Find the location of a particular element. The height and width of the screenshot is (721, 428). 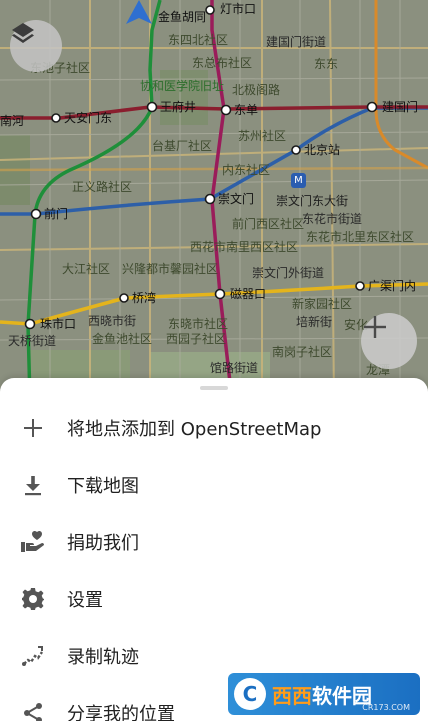

street-label: 崇文门东大街 is located at coordinates (312, 201).